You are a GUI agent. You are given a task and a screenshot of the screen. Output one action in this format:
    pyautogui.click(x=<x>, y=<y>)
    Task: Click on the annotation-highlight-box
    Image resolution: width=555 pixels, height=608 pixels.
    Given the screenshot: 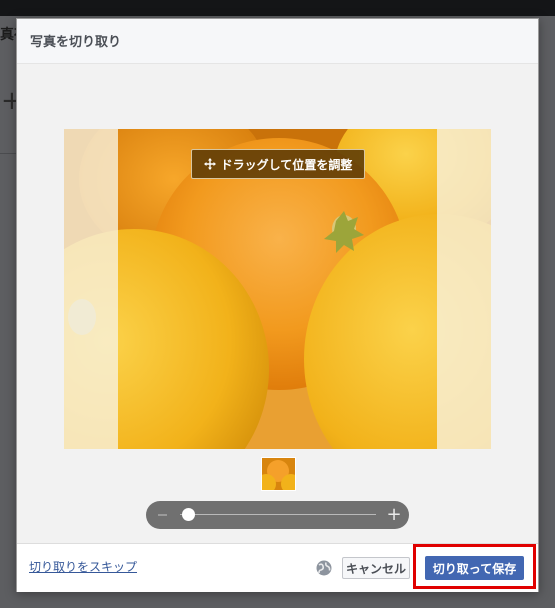 What is the action you would take?
    pyautogui.click(x=474, y=566)
    